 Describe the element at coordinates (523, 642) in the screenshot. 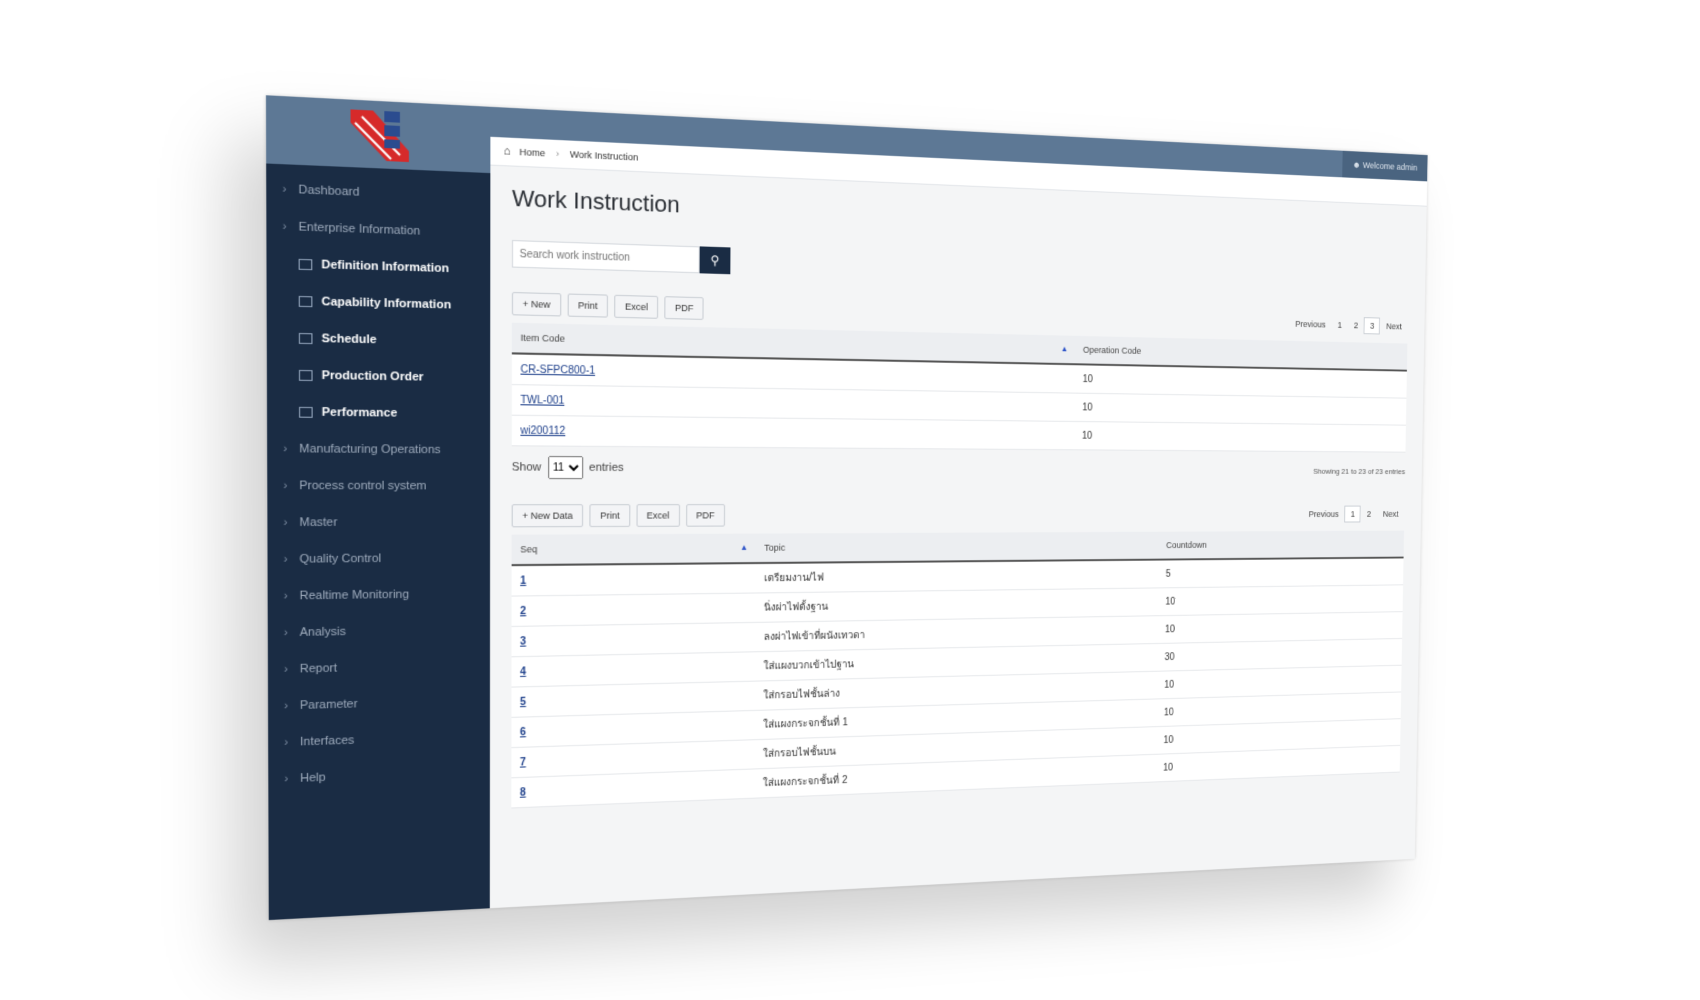

I see `seq-link: 3` at that location.